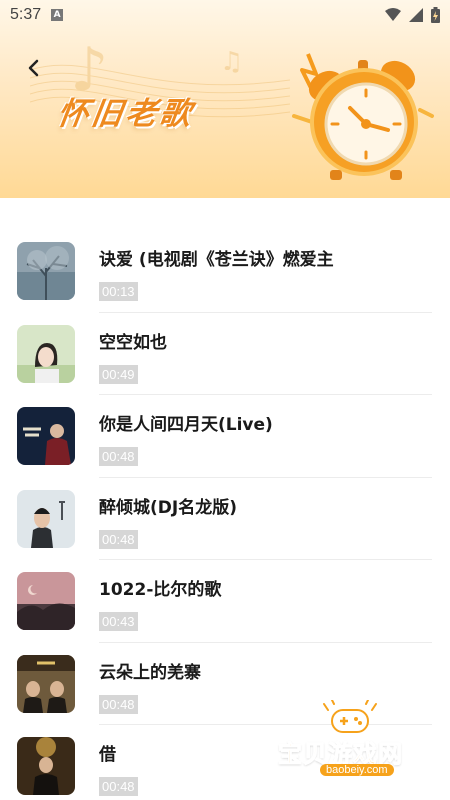  What do you see at coordinates (363, 116) in the screenshot?
I see `alarm-clock-illustration` at bounding box center [363, 116].